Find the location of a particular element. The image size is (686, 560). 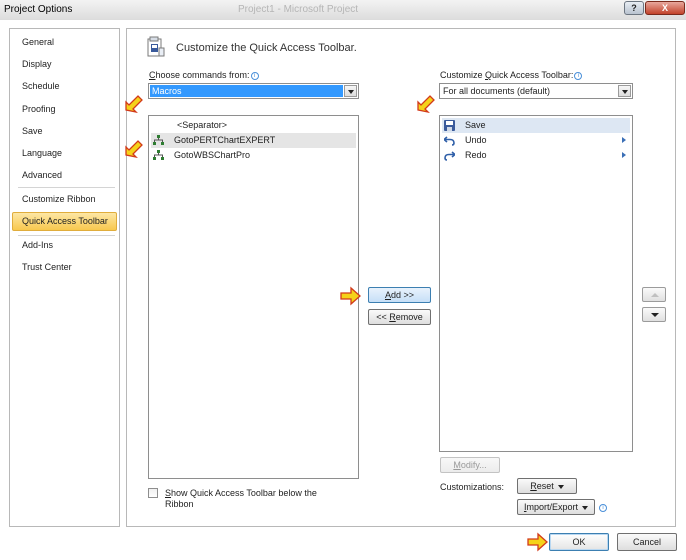

reset-button: Reset is located at coordinates (547, 486).